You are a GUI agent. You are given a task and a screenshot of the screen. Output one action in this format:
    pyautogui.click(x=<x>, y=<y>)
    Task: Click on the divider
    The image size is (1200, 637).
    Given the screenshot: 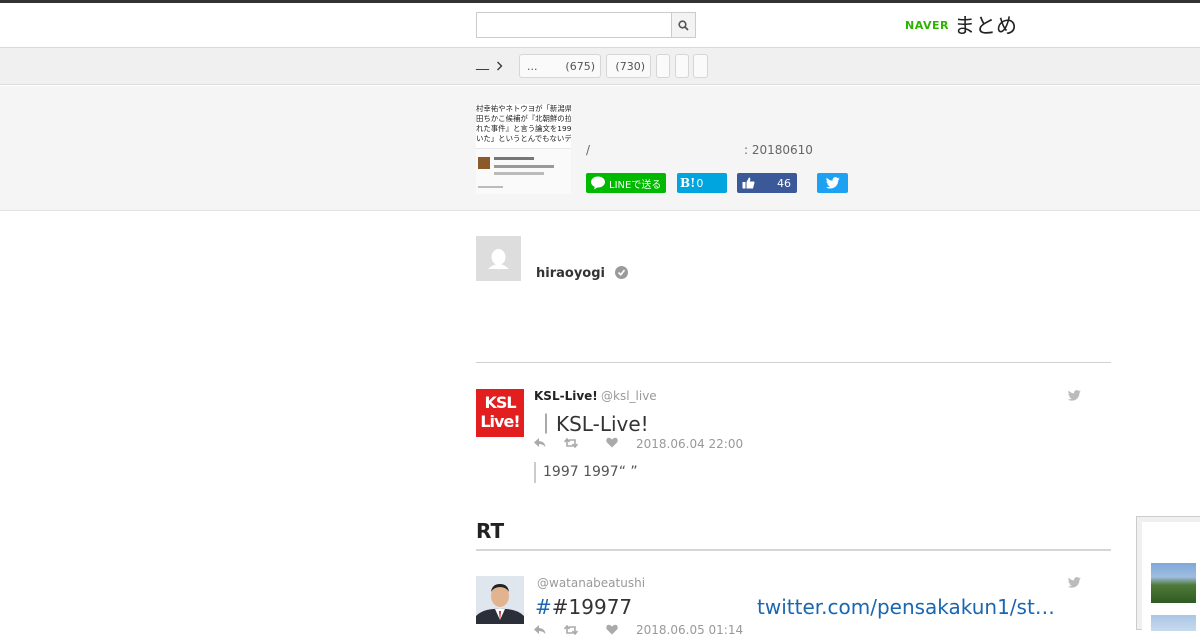 What is the action you would take?
    pyautogui.click(x=793, y=362)
    